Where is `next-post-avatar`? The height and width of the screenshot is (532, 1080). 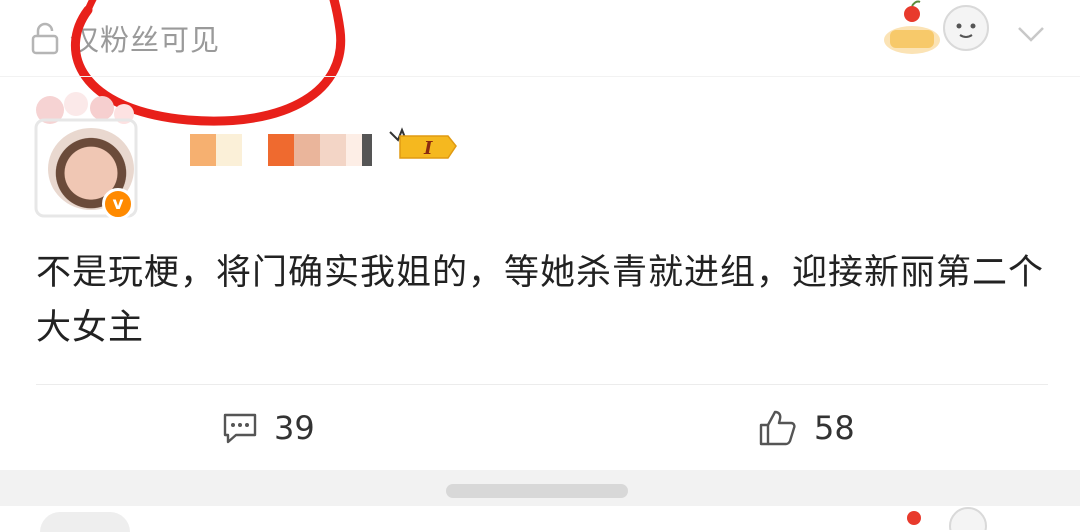 next-post-avatar is located at coordinates (85, 522).